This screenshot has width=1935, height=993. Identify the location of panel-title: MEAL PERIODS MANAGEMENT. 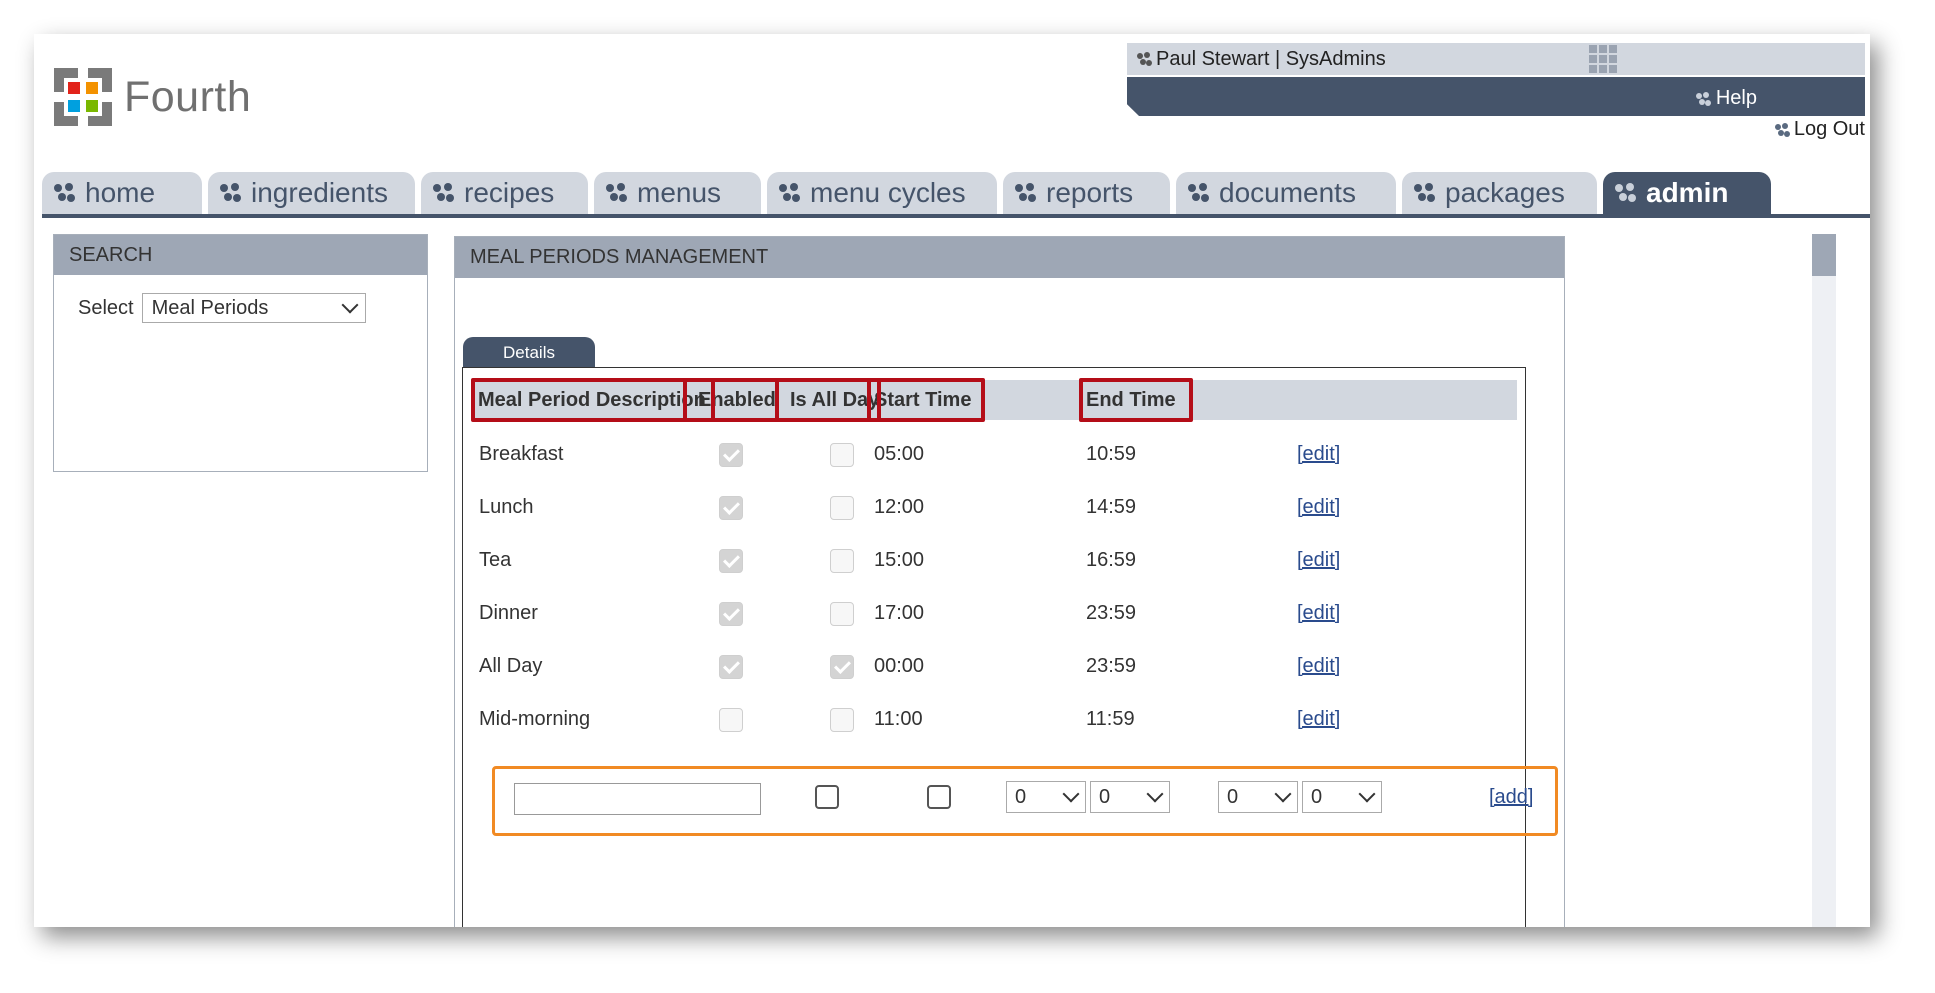
(1009, 257).